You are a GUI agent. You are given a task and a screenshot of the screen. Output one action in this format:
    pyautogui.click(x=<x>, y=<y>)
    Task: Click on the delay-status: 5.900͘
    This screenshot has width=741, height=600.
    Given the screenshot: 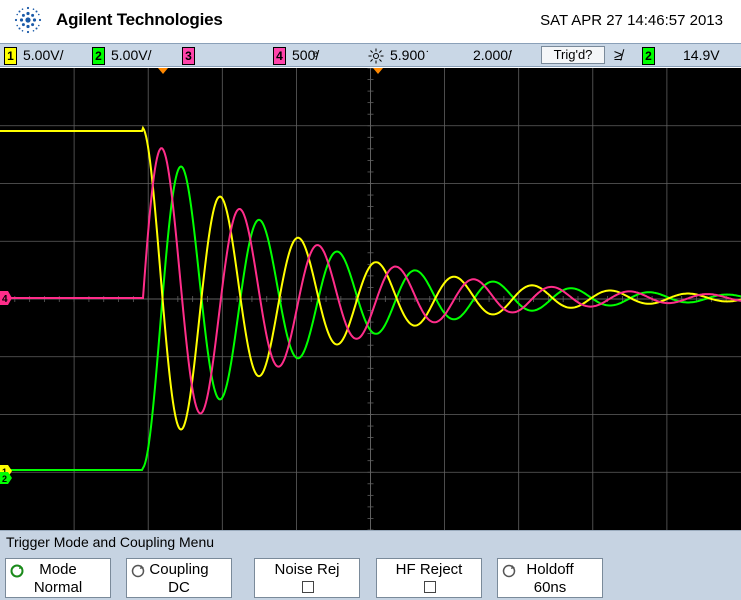 What is the action you would take?
    pyautogui.click(x=396, y=55)
    